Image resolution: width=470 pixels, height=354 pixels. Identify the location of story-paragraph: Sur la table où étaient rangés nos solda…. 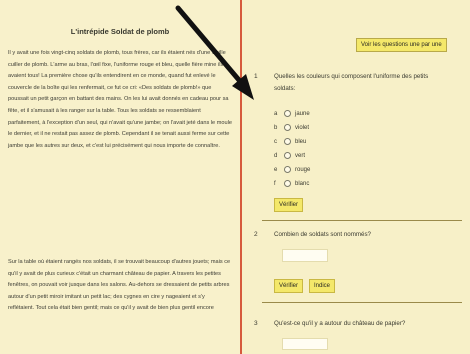
(119, 285).